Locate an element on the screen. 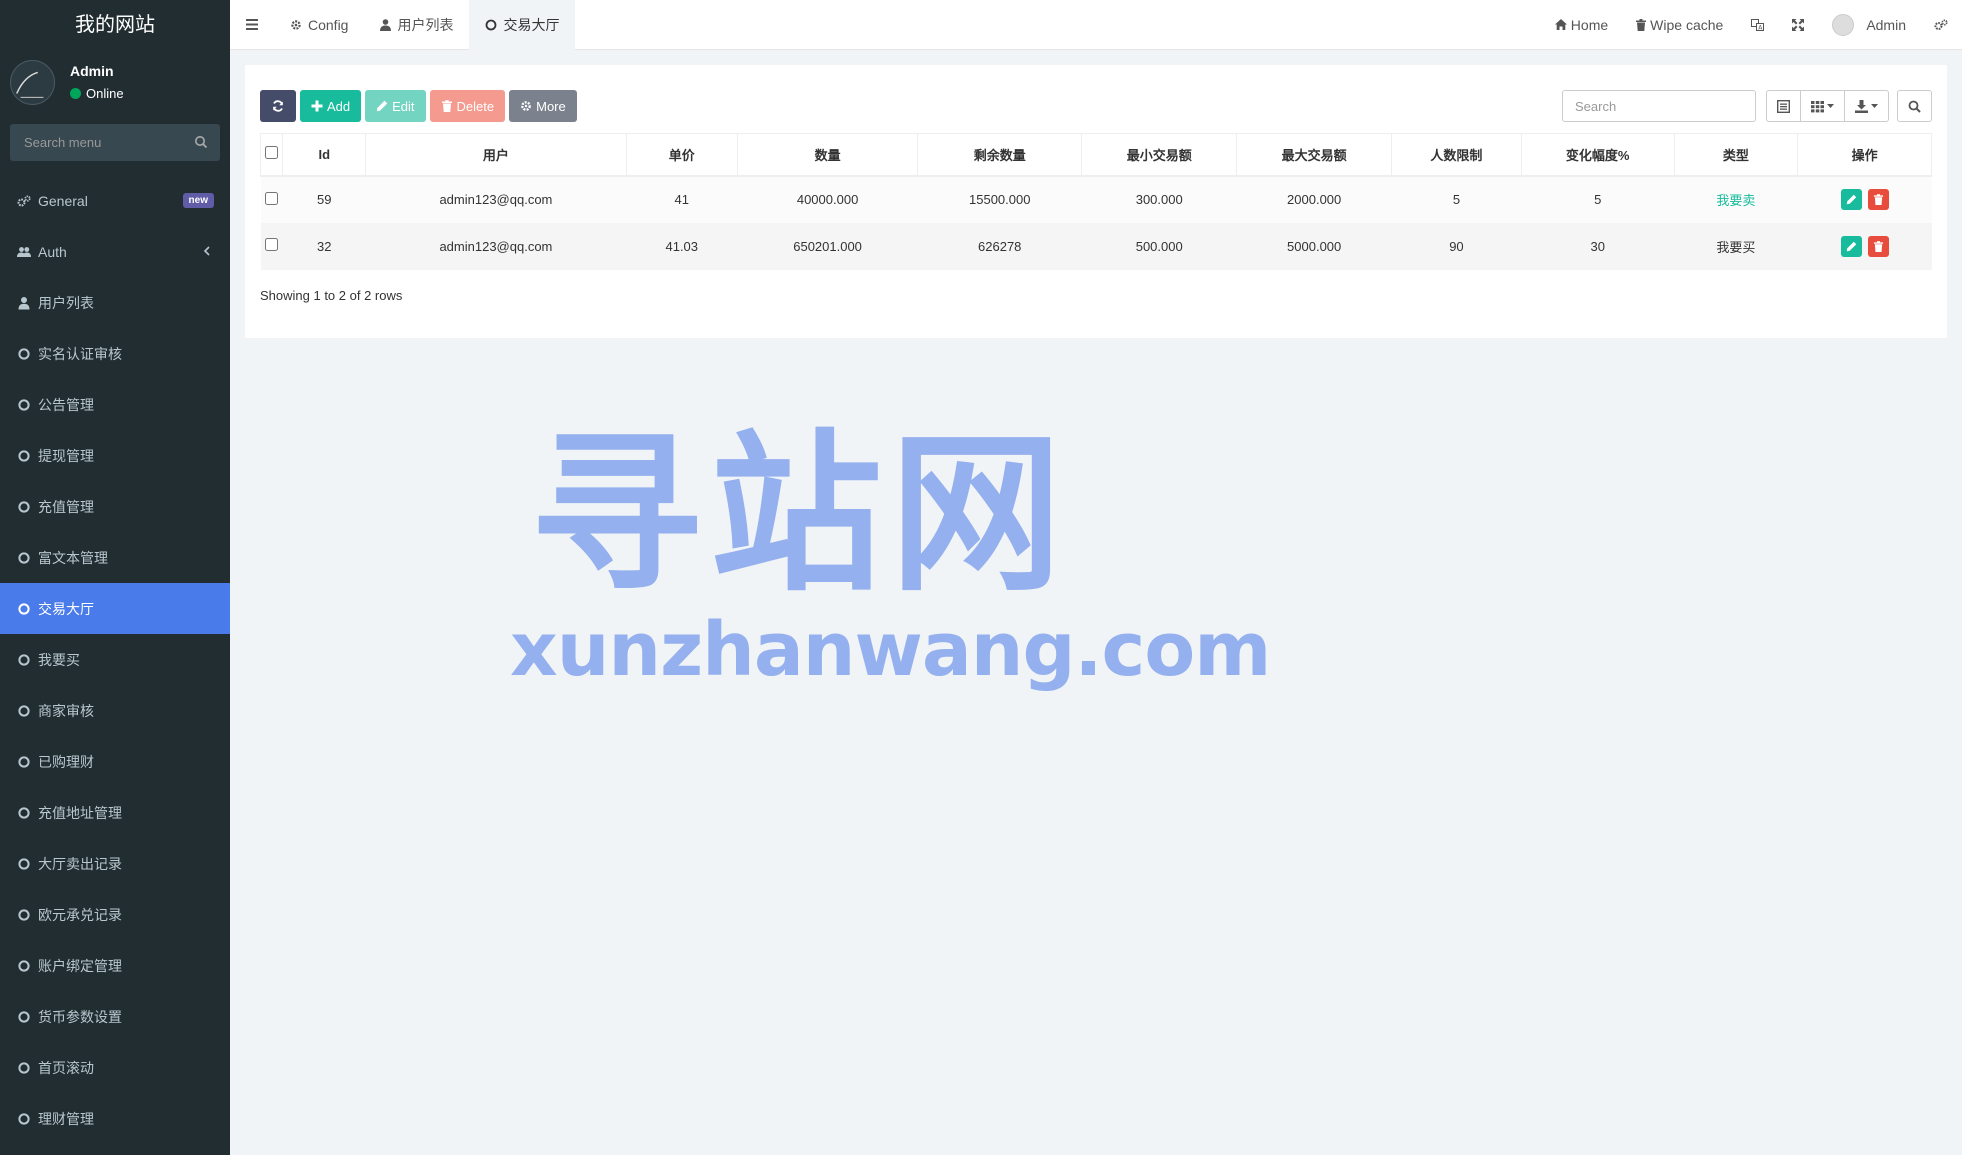 The width and height of the screenshot is (1962, 1155). site-logo: 我的网站 is located at coordinates (115, 25).